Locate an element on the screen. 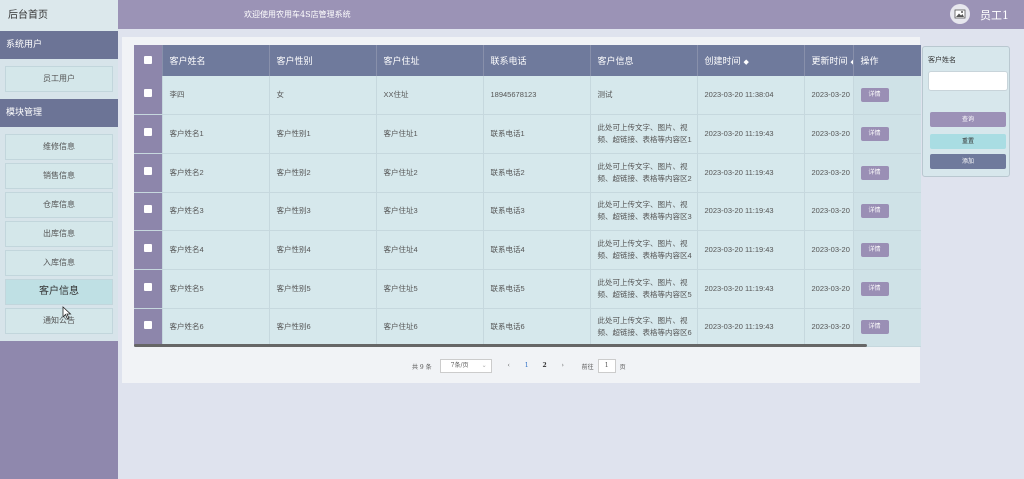  pagination: 共 9 条 7条/页 ⌄ ‹ 1 2 › 前往 1 页 is located at coordinates (519, 366).